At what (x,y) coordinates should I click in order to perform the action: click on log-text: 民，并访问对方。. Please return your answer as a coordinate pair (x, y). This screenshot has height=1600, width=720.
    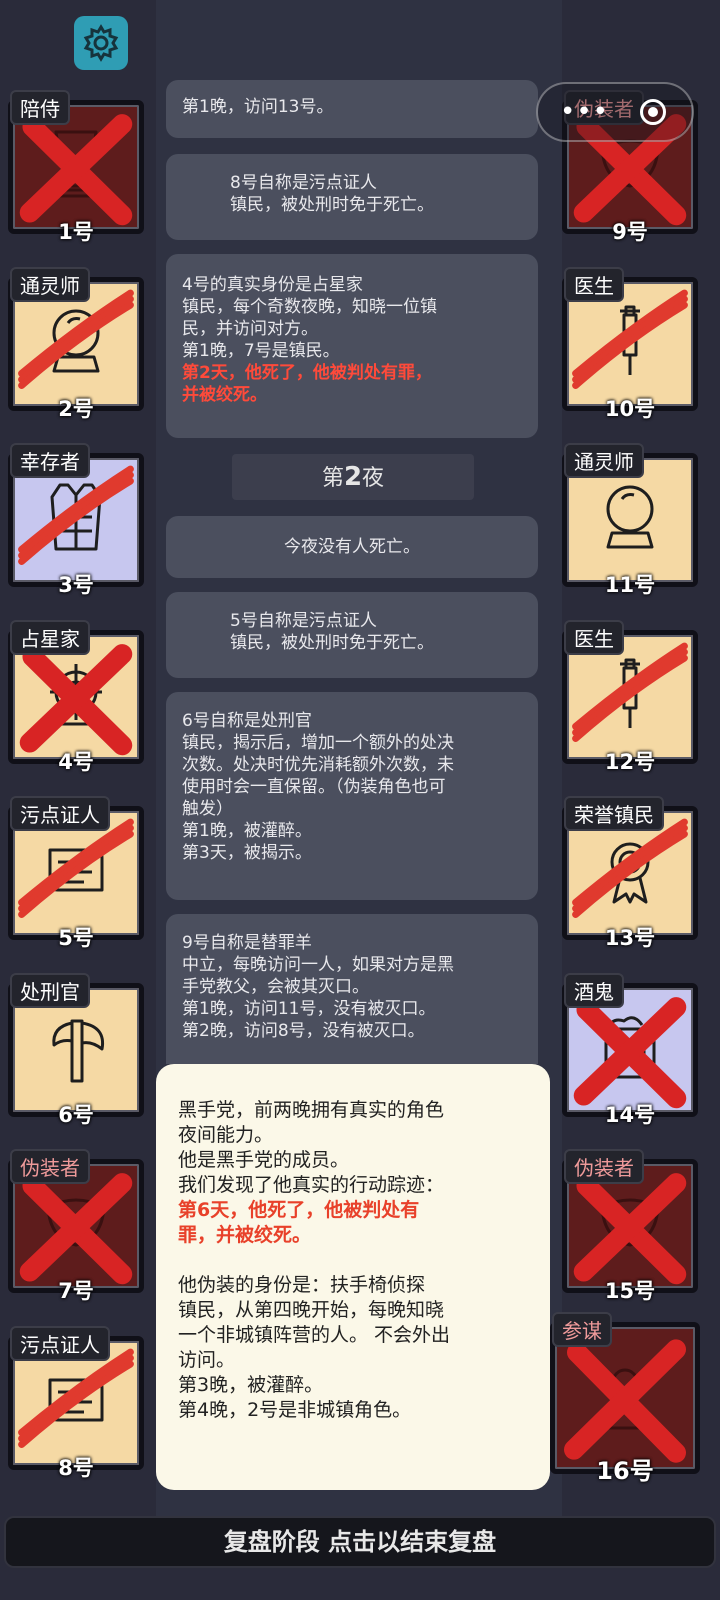
    Looking at the image, I should click on (250, 329).